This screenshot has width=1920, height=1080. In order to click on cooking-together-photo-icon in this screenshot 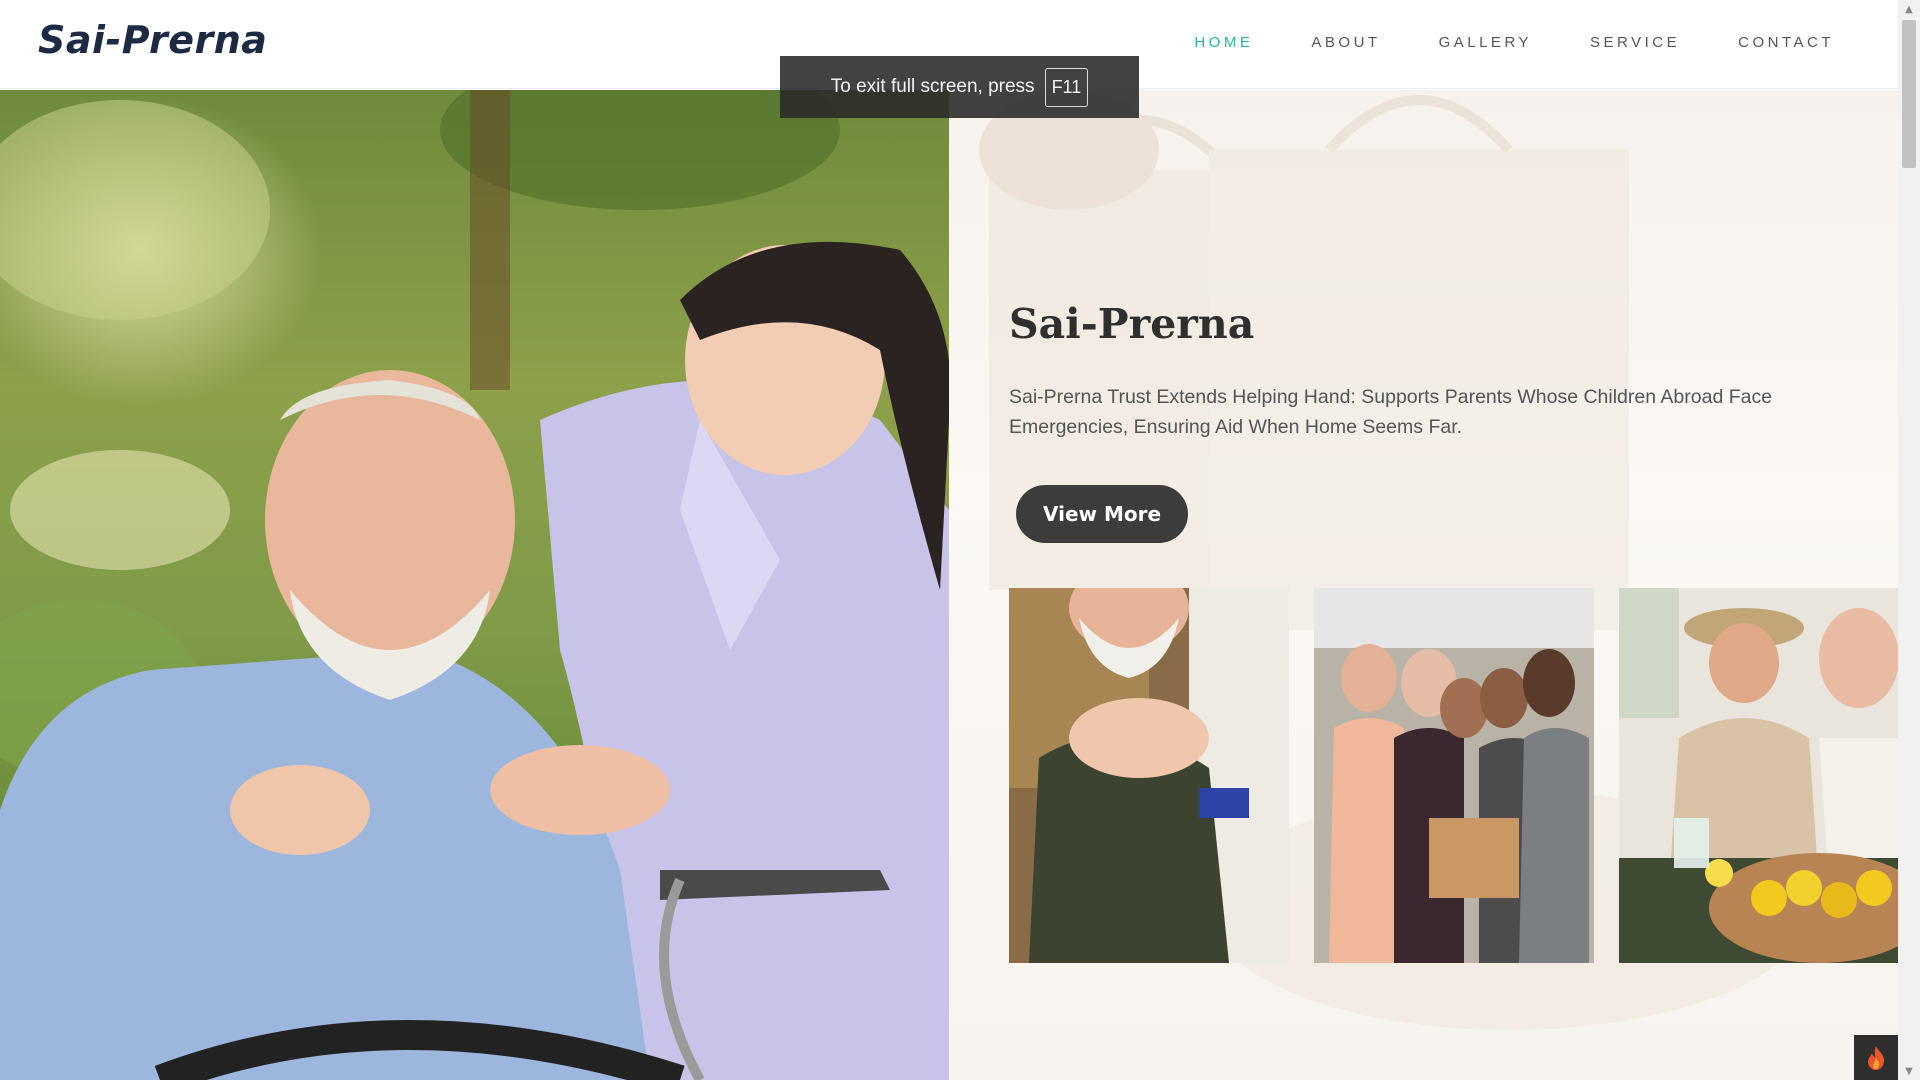, I will do `click(1758, 775)`.